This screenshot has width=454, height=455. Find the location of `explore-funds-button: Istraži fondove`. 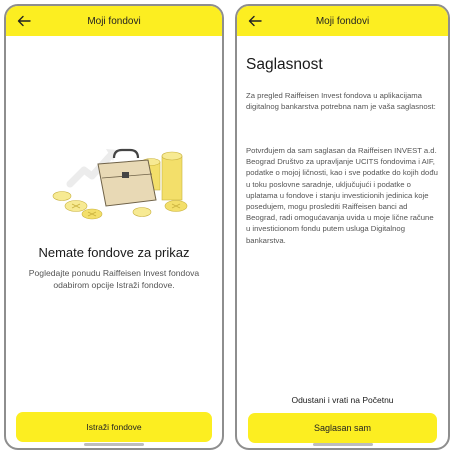

explore-funds-button: Istraži fondove is located at coordinates (114, 427).